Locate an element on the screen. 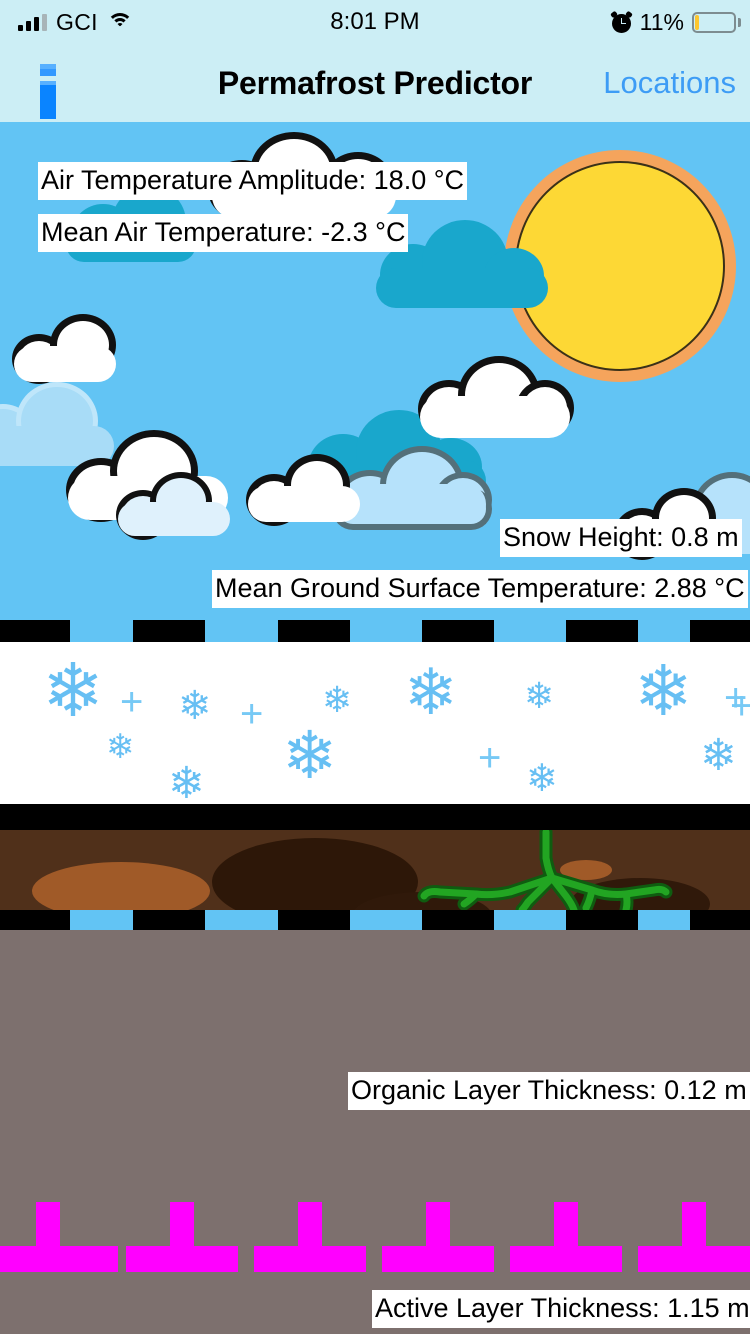 The height and width of the screenshot is (1334, 750). soil-top-boundary is located at coordinates (375, 817).